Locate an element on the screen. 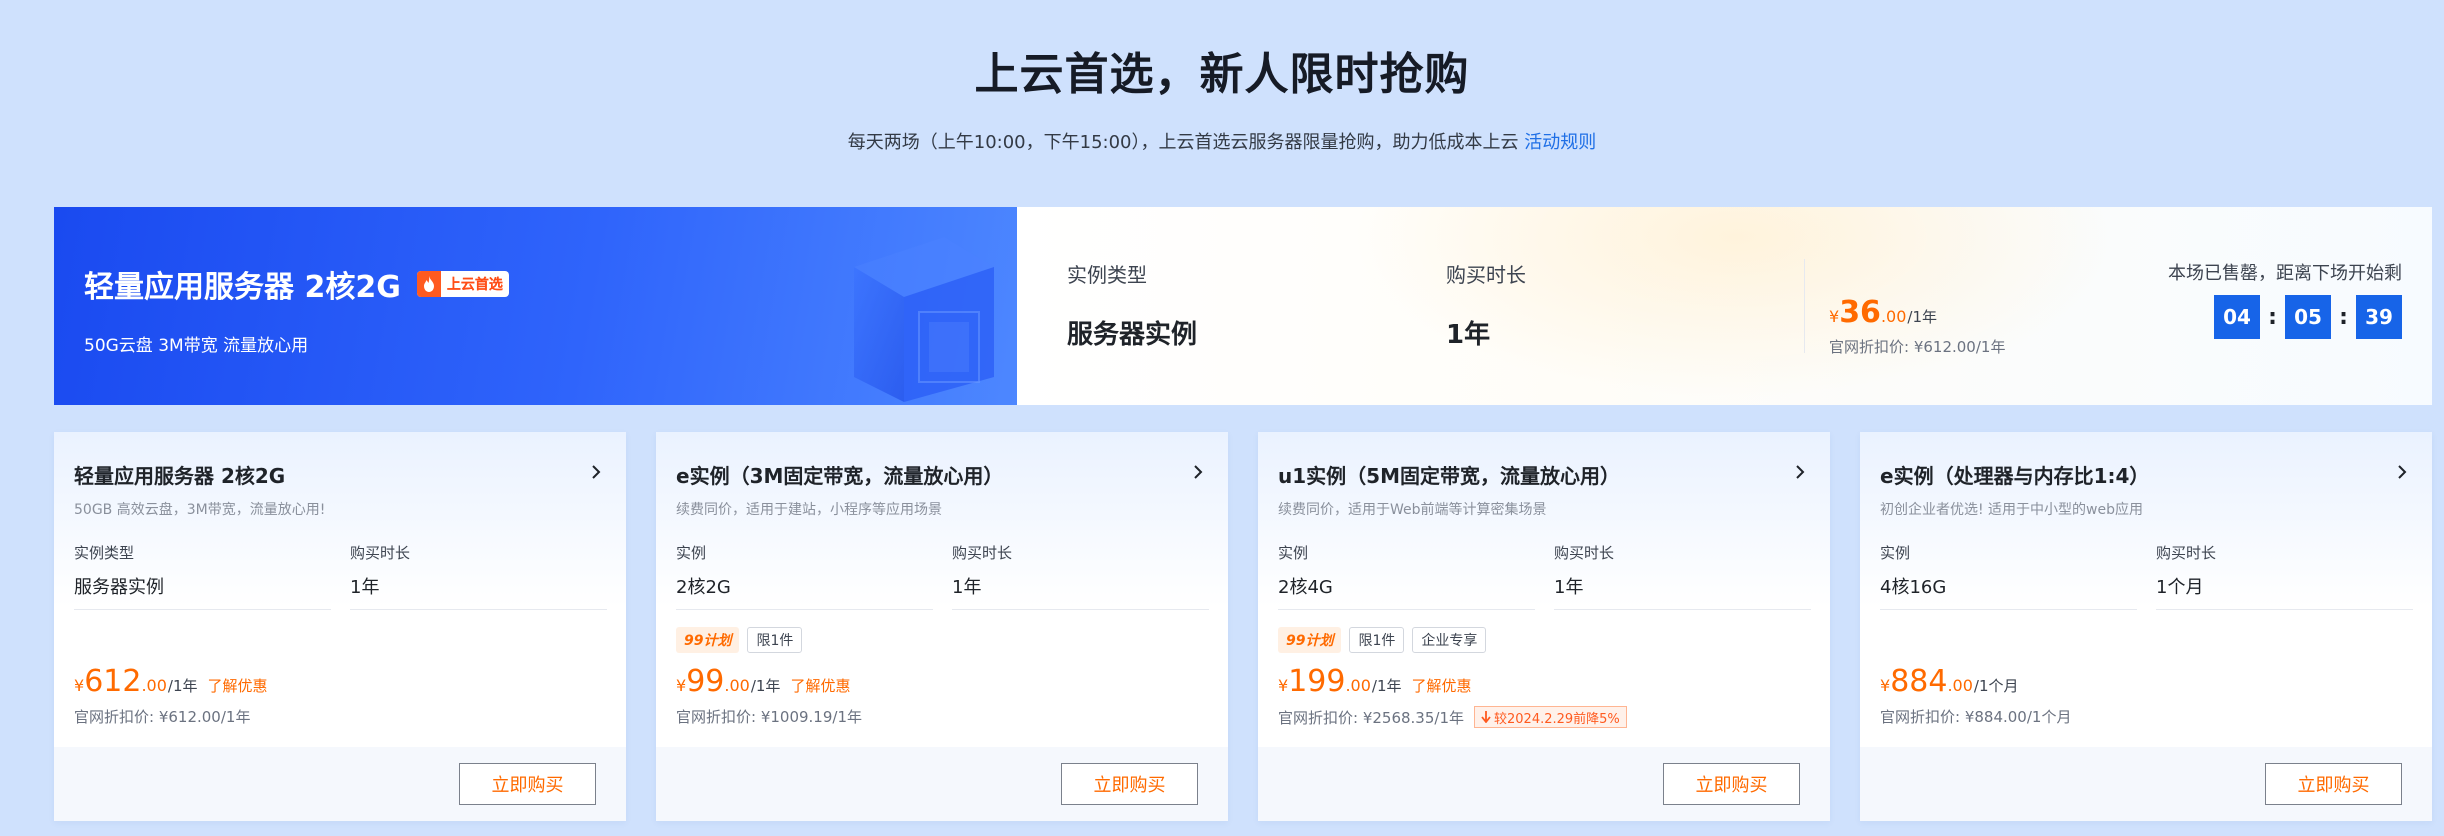 This screenshot has height=836, width=2444. card-title: e实例（3M固定带宽，流量放心用） is located at coordinates (840, 476).